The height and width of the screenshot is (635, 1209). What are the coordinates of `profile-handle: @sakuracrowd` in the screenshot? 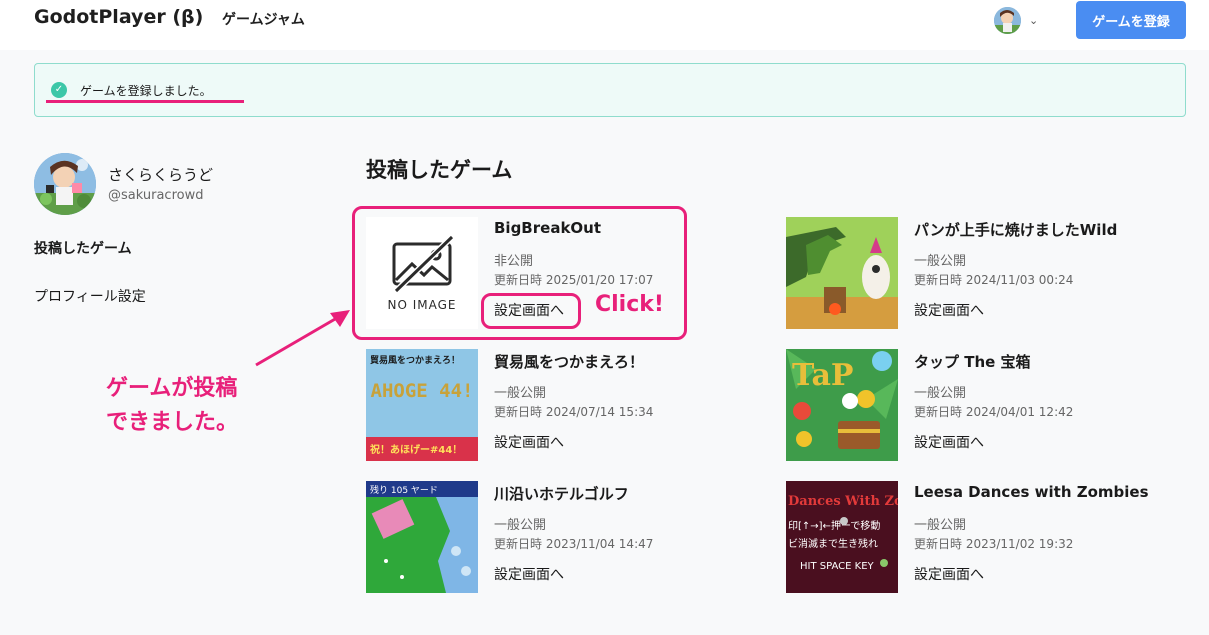 It's located at (156, 195).